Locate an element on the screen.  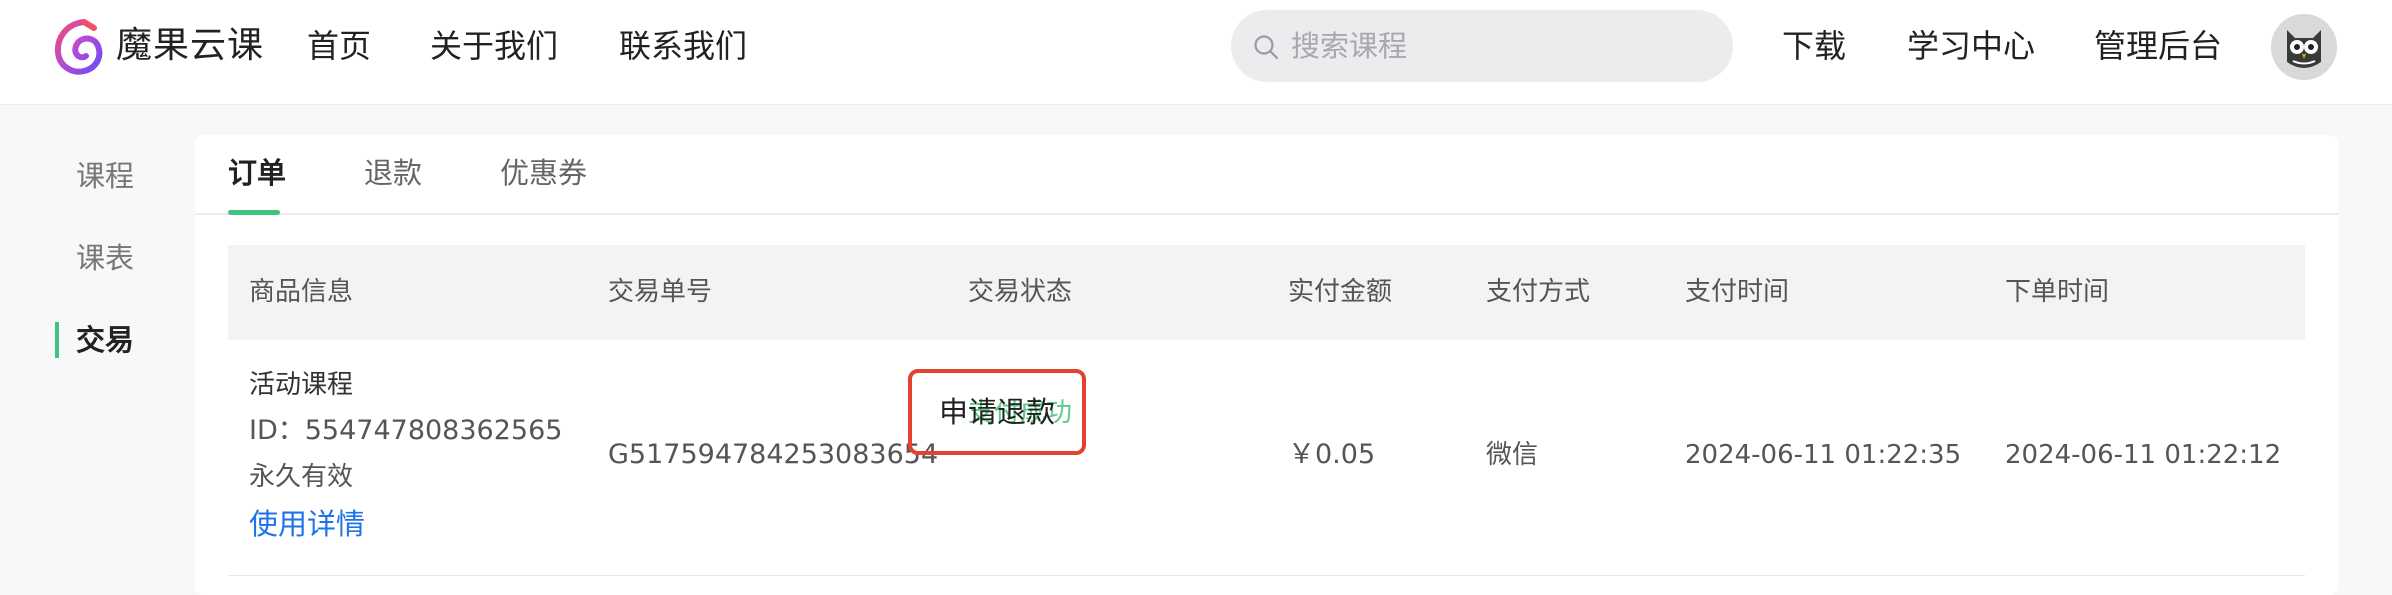
nav-admin: 管理后台 is located at coordinates (2158, 46).